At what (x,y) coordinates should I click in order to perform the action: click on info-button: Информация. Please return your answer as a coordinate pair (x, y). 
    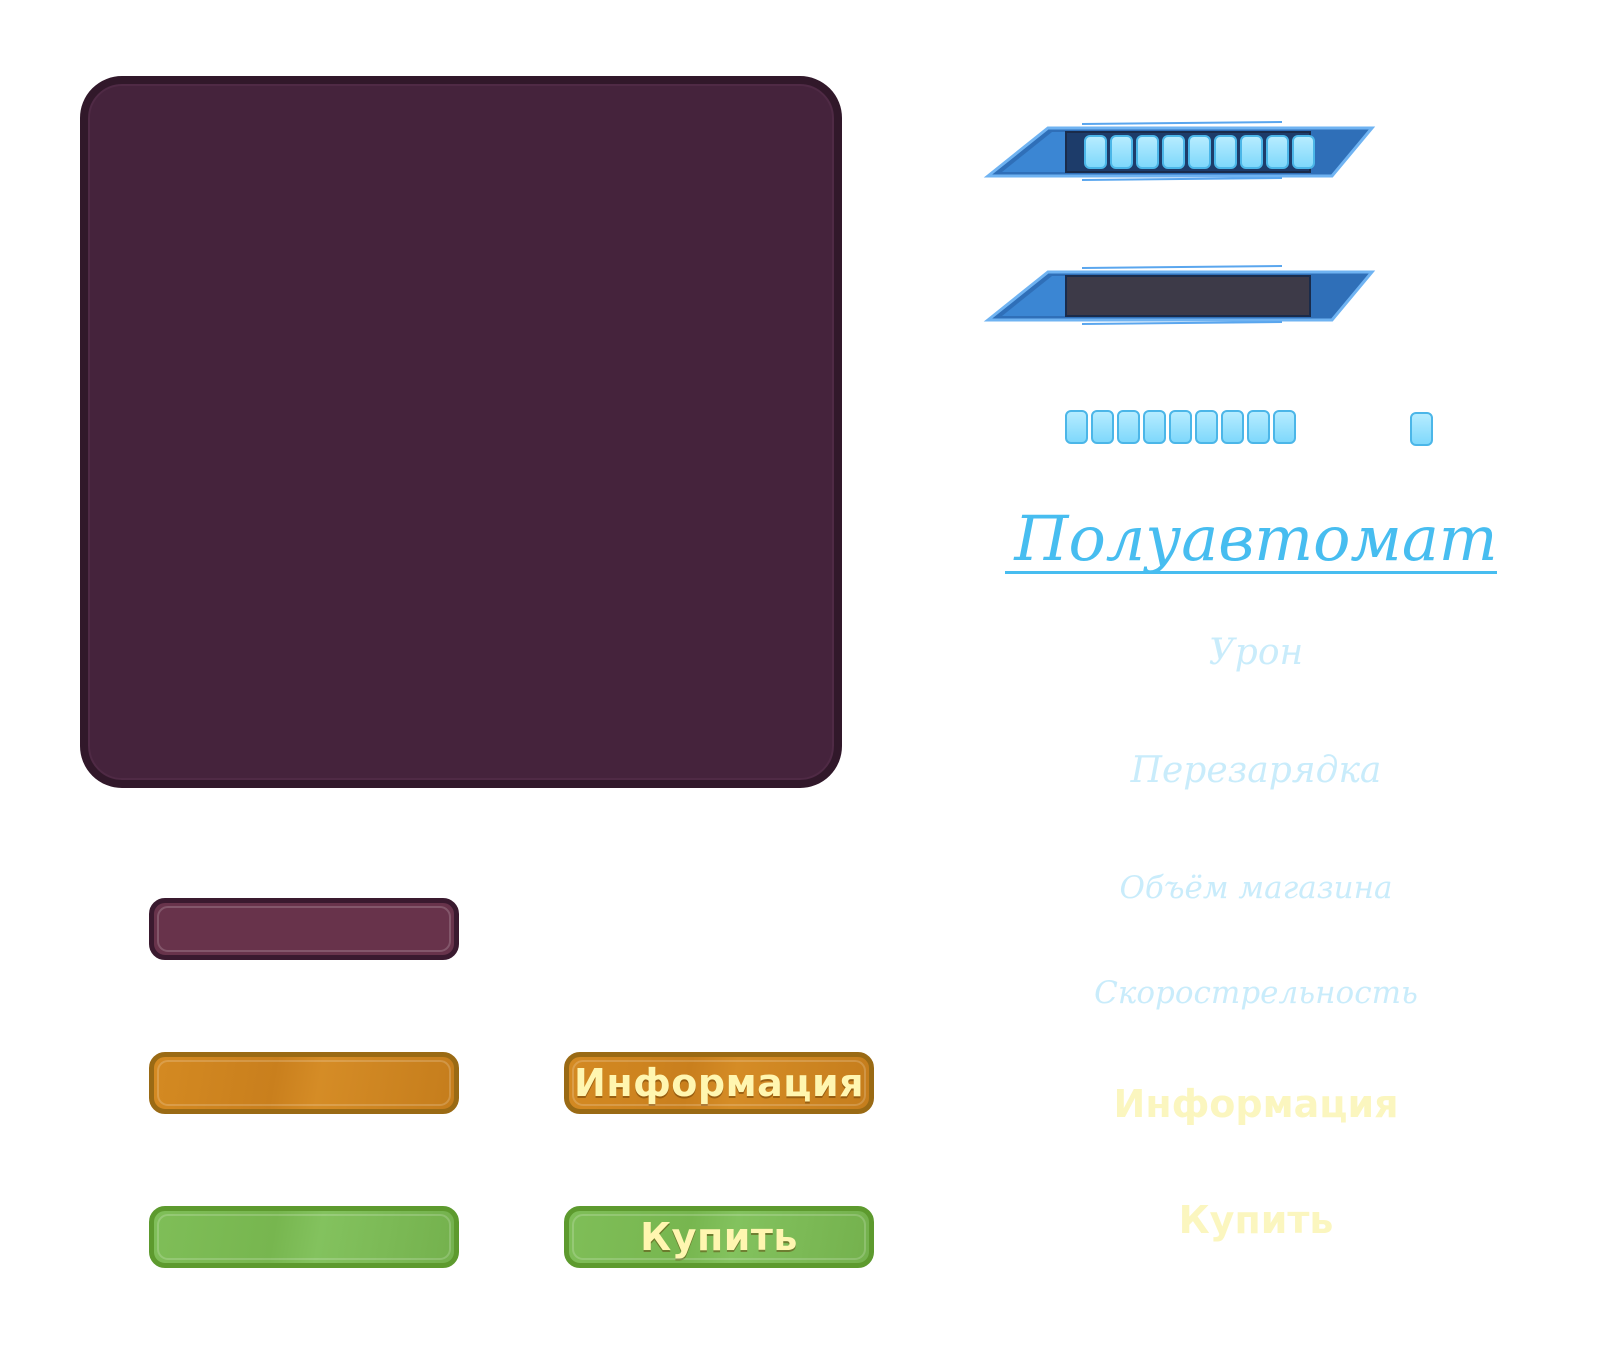
    Looking at the image, I should click on (719, 1083).